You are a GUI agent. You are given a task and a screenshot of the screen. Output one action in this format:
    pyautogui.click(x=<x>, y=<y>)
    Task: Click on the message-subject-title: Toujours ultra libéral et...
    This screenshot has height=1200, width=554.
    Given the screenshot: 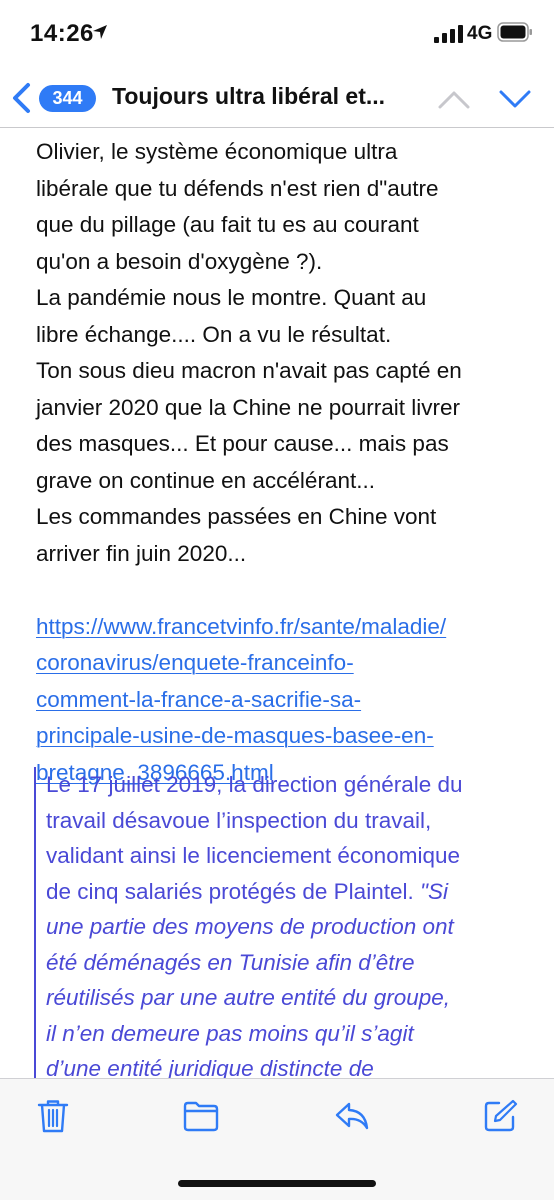 What is the action you would take?
    pyautogui.click(x=249, y=96)
    